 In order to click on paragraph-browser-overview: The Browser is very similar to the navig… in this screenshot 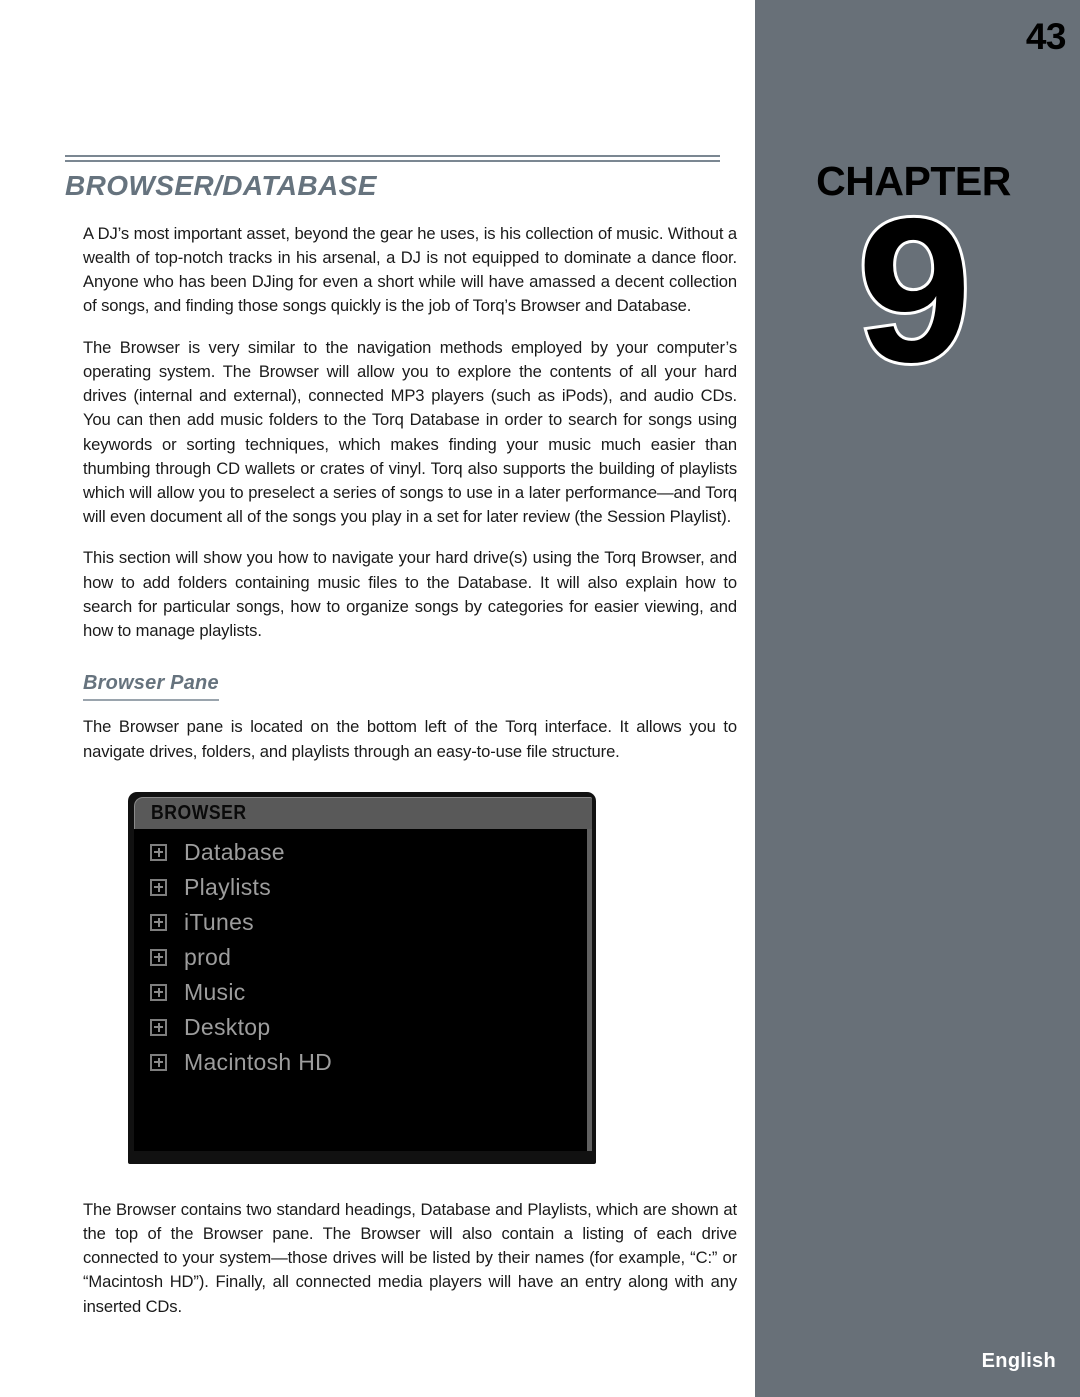, I will do `click(410, 432)`.